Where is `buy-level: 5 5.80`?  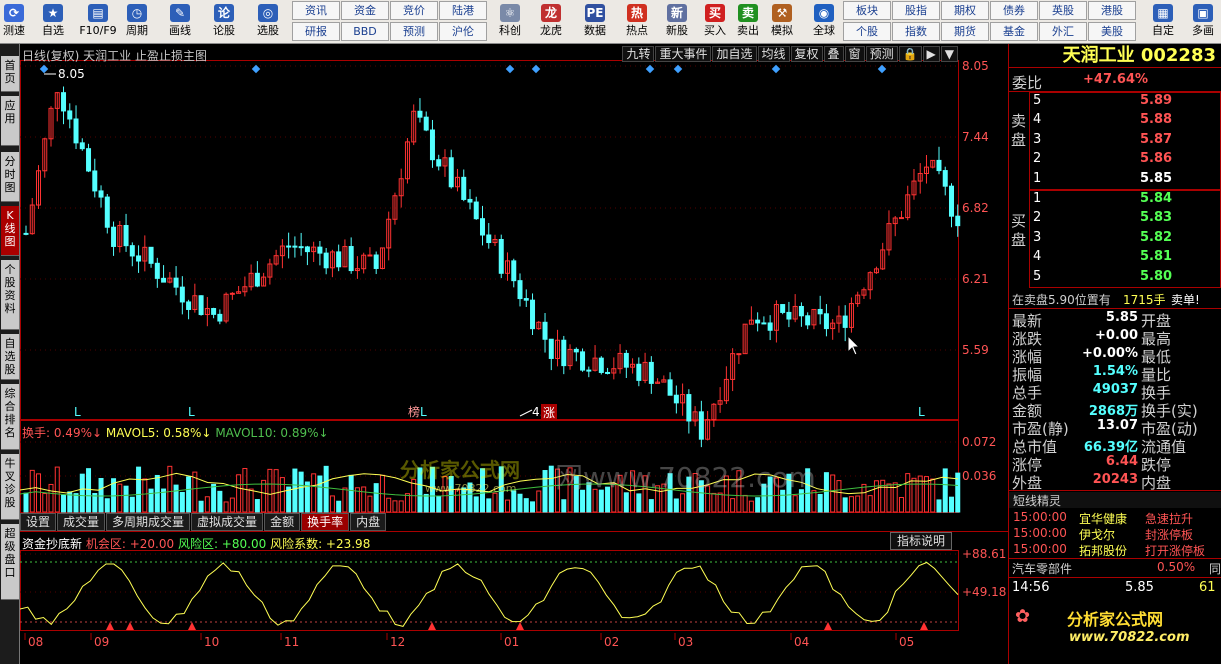 buy-level: 5 5.80 is located at coordinates (1125, 278).